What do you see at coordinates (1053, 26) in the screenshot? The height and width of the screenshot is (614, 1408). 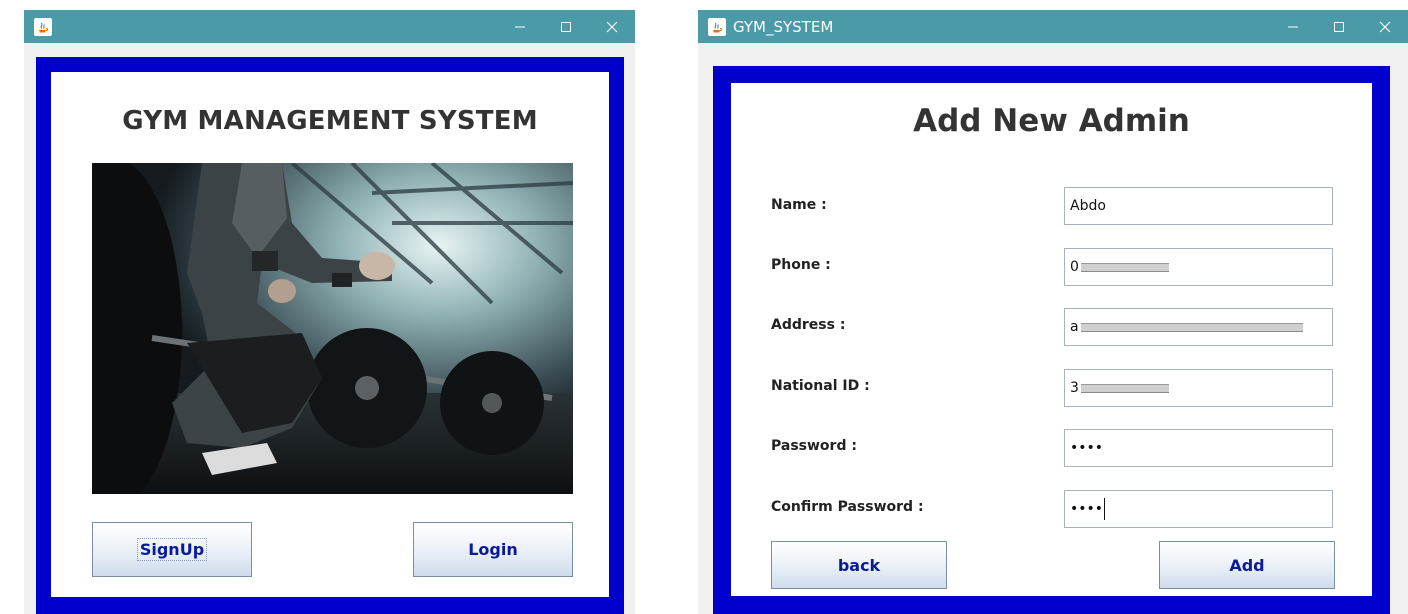 I see `add-admin-window-titlebar: GYM_SYSTEM` at bounding box center [1053, 26].